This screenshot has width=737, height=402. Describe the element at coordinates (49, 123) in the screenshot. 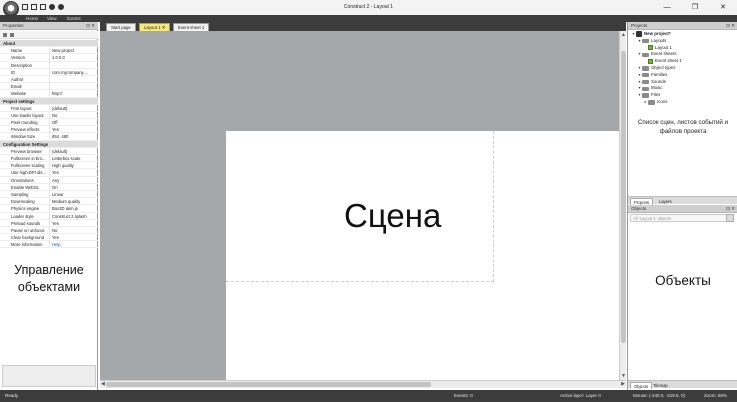

I see `property-row: Pixel rounding Off` at that location.